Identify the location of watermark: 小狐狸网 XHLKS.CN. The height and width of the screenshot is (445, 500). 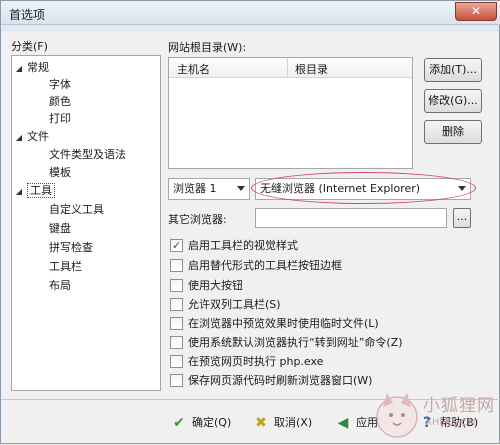
(436, 415).